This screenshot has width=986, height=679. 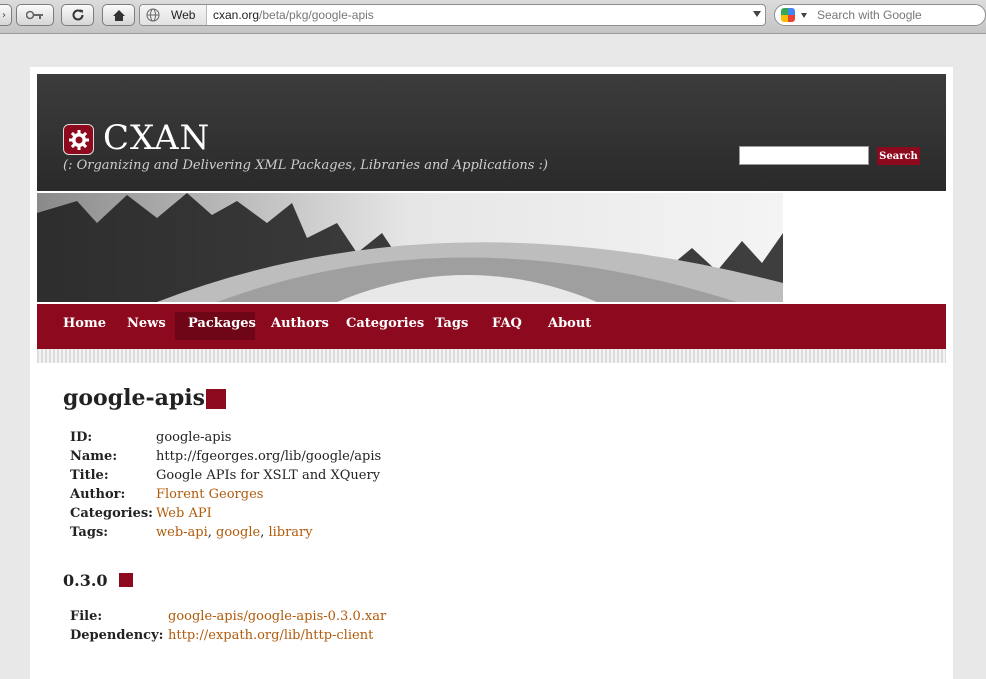 What do you see at coordinates (98, 494) in the screenshot?
I see `detail-label: Author:` at bounding box center [98, 494].